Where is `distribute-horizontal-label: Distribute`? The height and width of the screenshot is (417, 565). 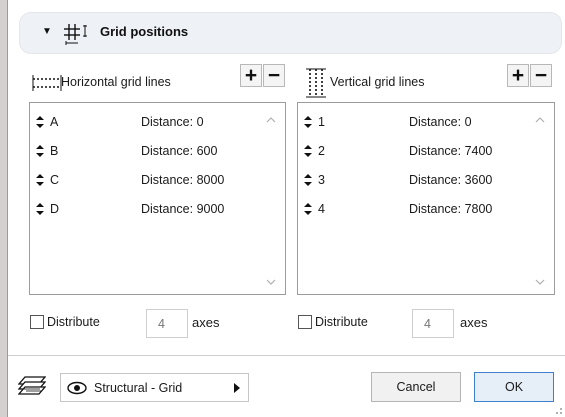
distribute-horizontal-label: Distribute is located at coordinates (73, 322).